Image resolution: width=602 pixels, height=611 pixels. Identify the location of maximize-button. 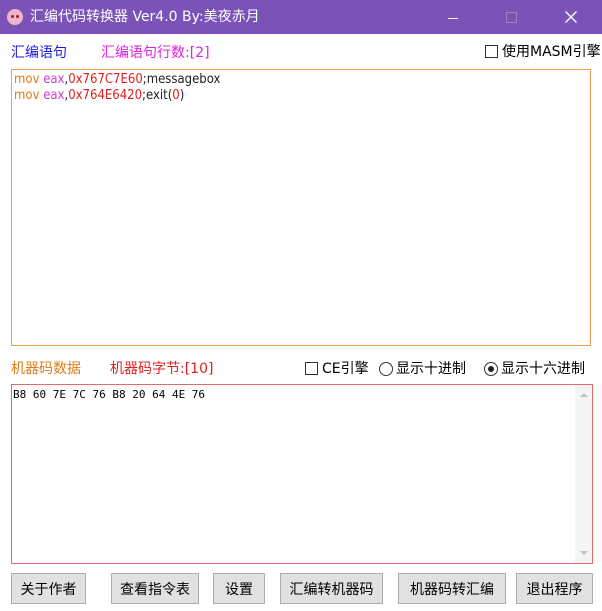
(511, 17).